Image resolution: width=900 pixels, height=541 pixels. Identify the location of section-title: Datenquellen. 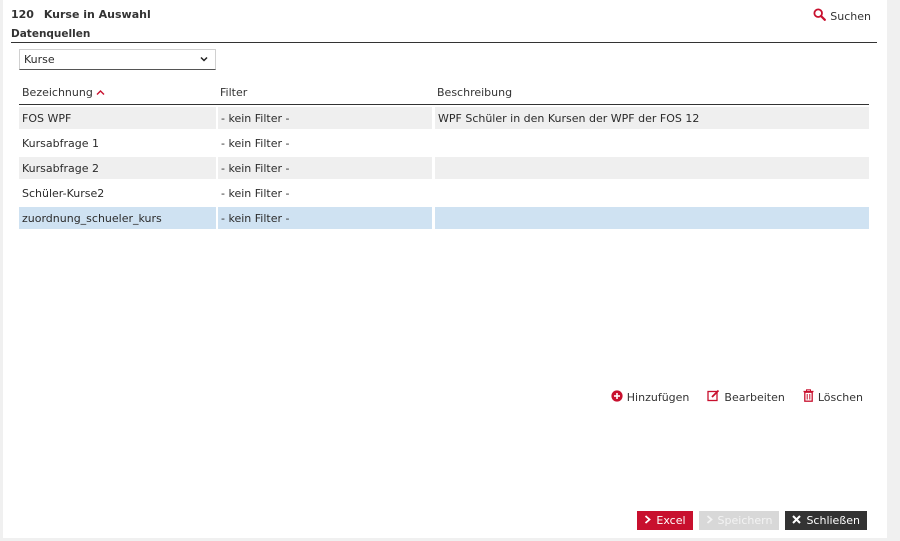
(51, 34).